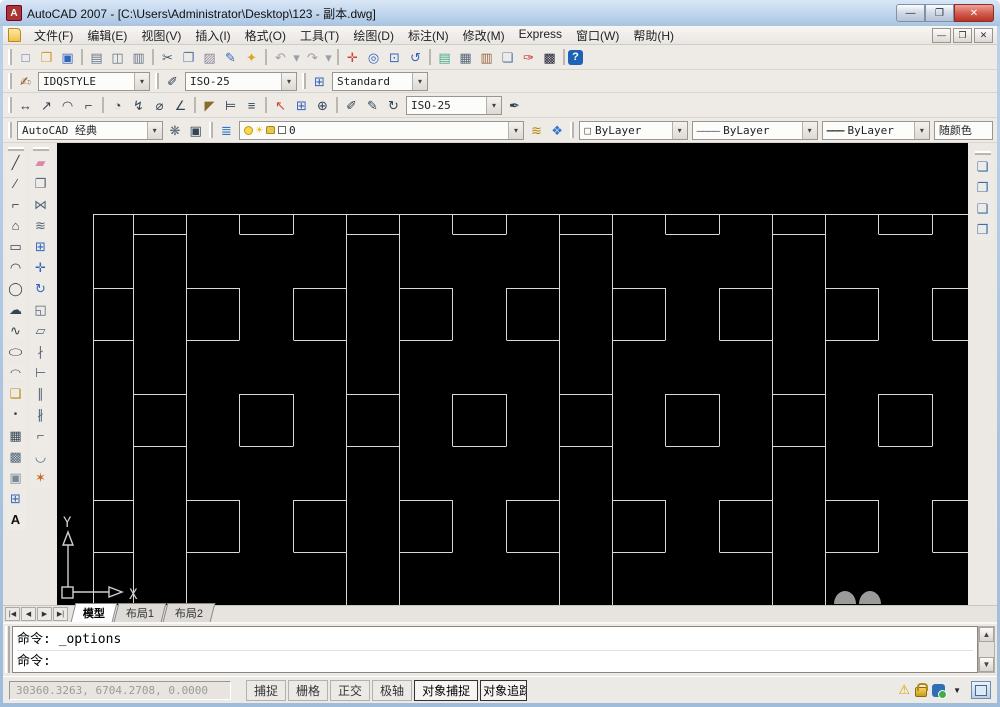 The height and width of the screenshot is (707, 1000). What do you see at coordinates (940, 691) in the screenshot?
I see `trusted-dwg-icon` at bounding box center [940, 691].